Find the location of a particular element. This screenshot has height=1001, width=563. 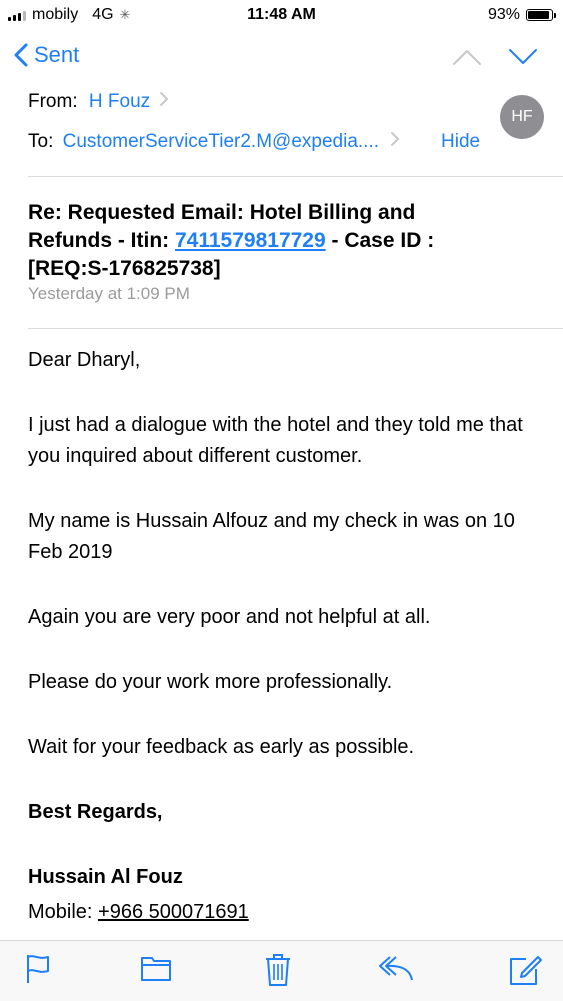

sender-avatar: HF is located at coordinates (522, 117).